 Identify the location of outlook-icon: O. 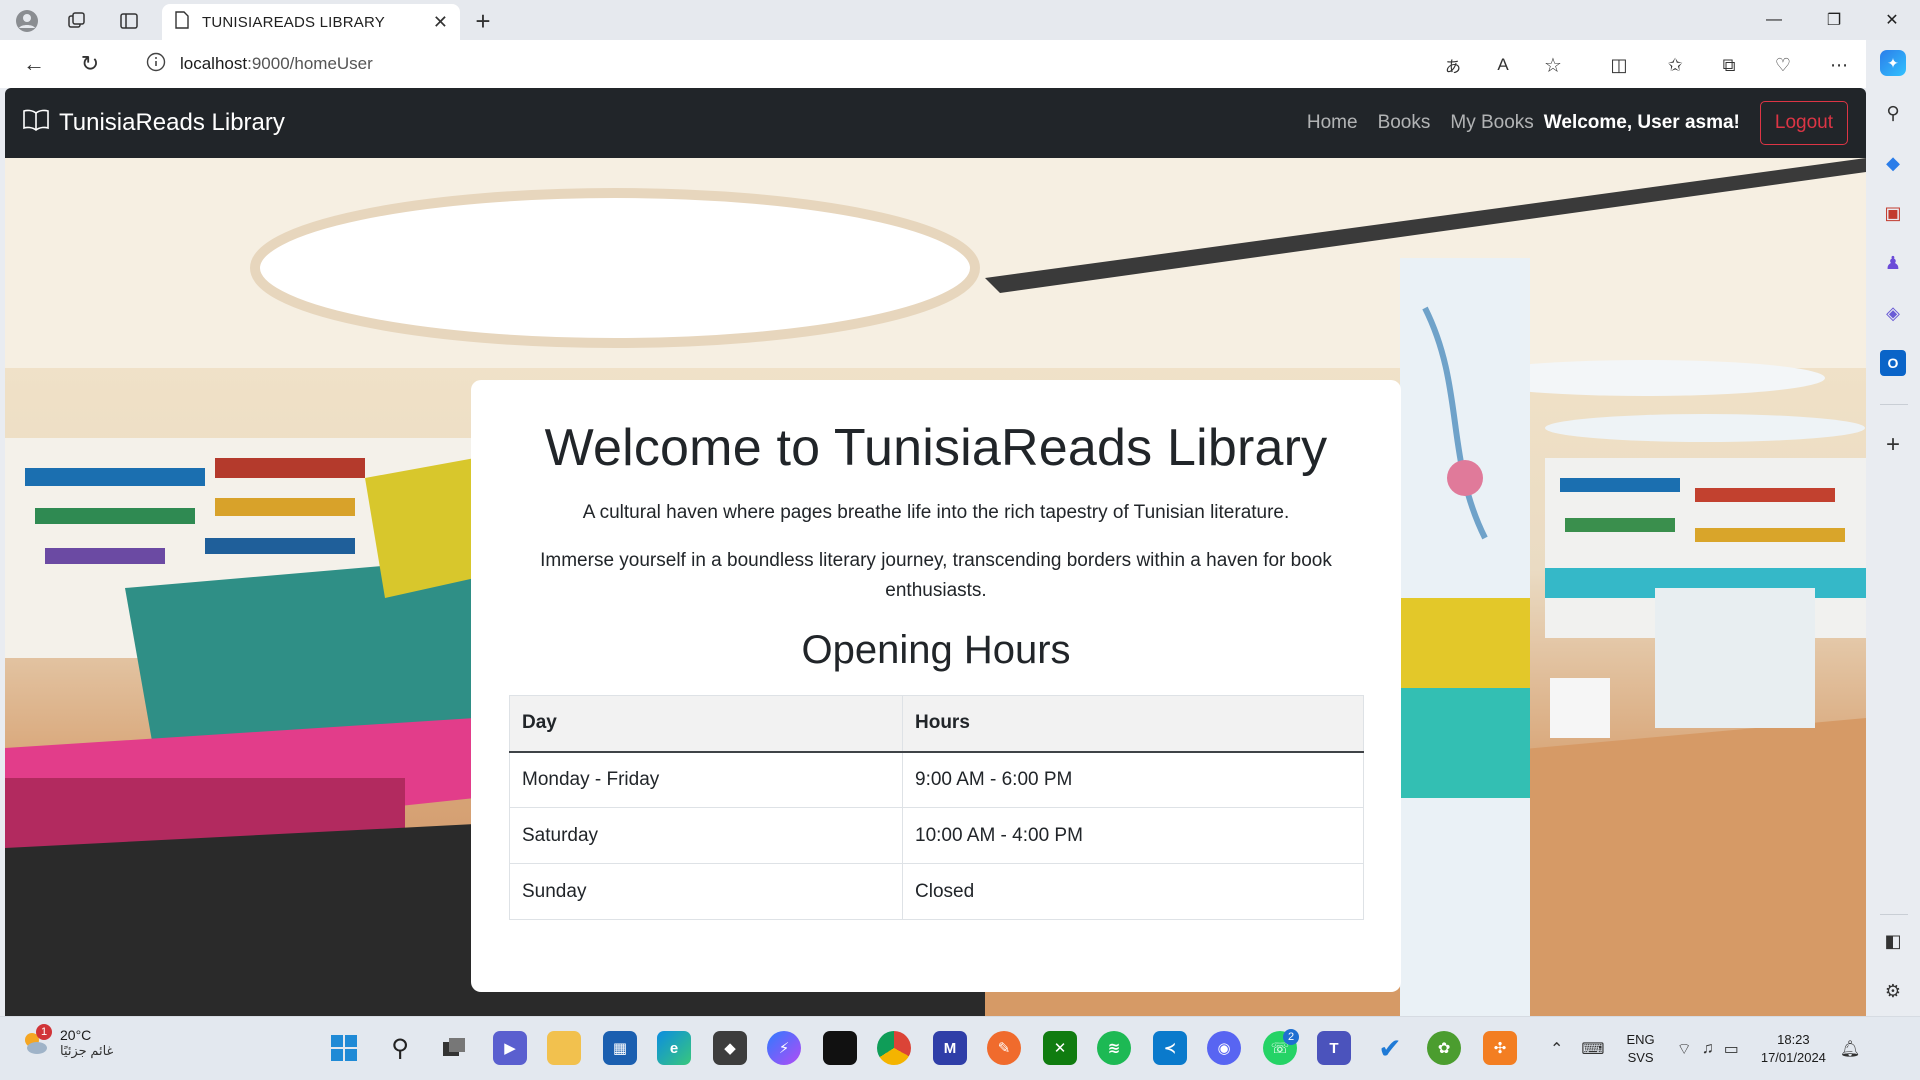
(1893, 363).